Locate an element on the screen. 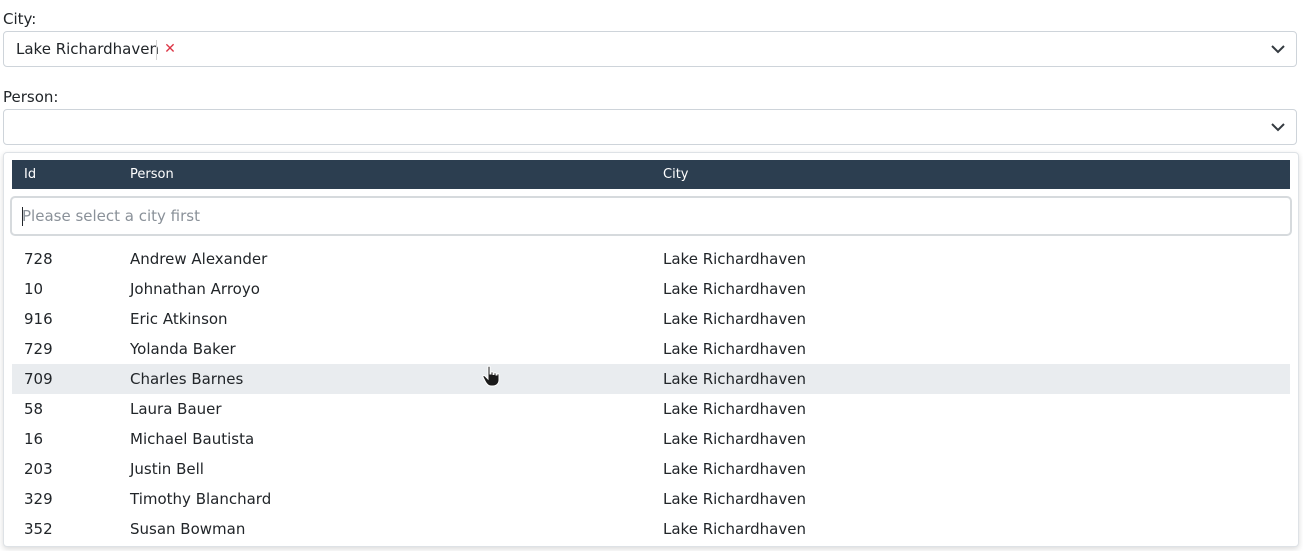 This screenshot has height=551, width=1303. hand-pointer-icon is located at coordinates (491, 376).